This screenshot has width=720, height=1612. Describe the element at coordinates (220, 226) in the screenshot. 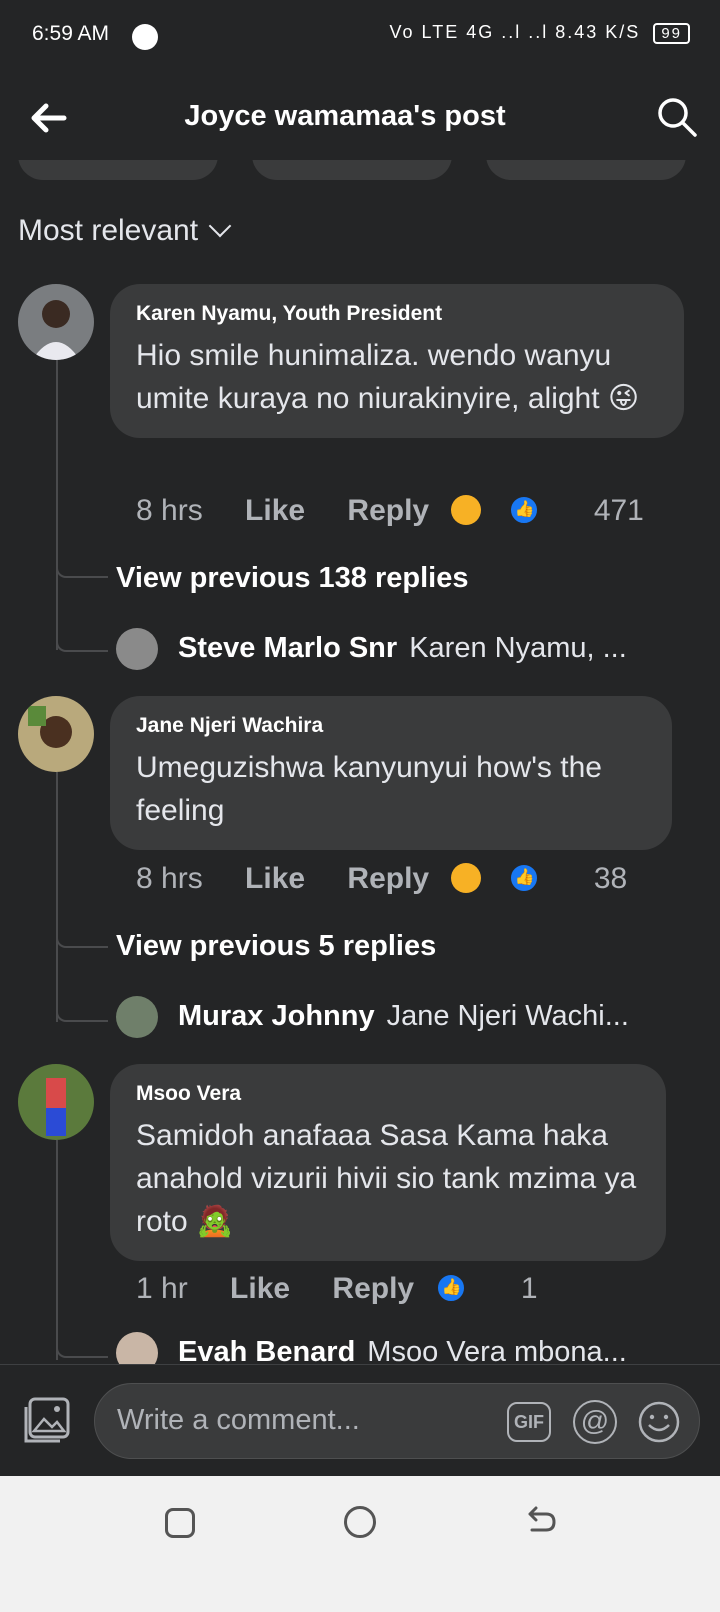

I see `chevron-down-icon` at that location.